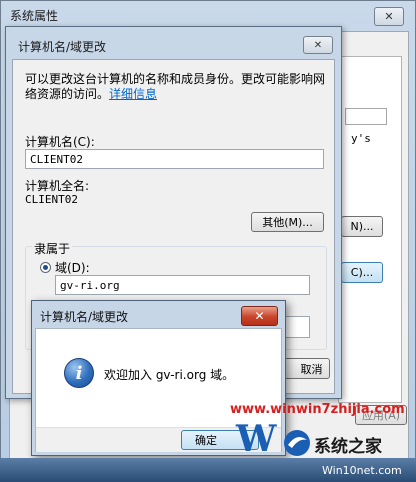  I want to click on welcome-dialog-close-button: ✕, so click(259, 316).